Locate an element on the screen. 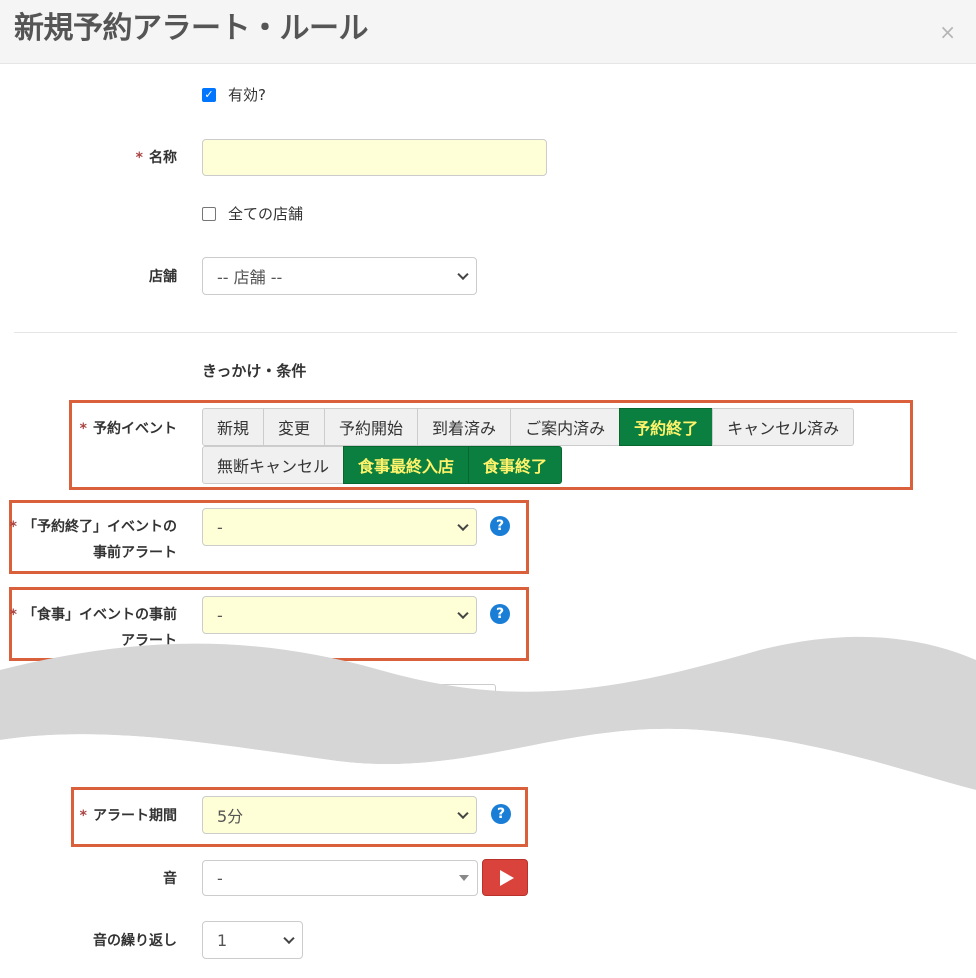 The image size is (976, 978). store-label: 店舗 is located at coordinates (163, 277).